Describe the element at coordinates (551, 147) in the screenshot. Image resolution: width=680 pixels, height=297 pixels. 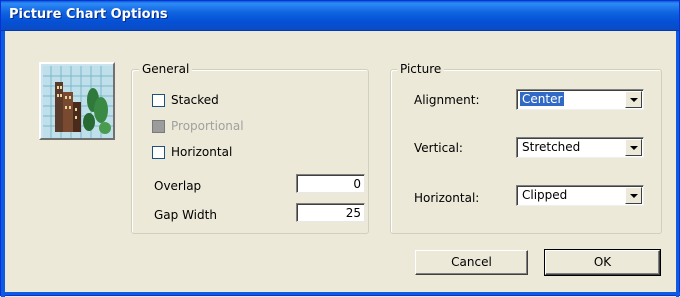
I see `vertical-value: Stretched` at that location.